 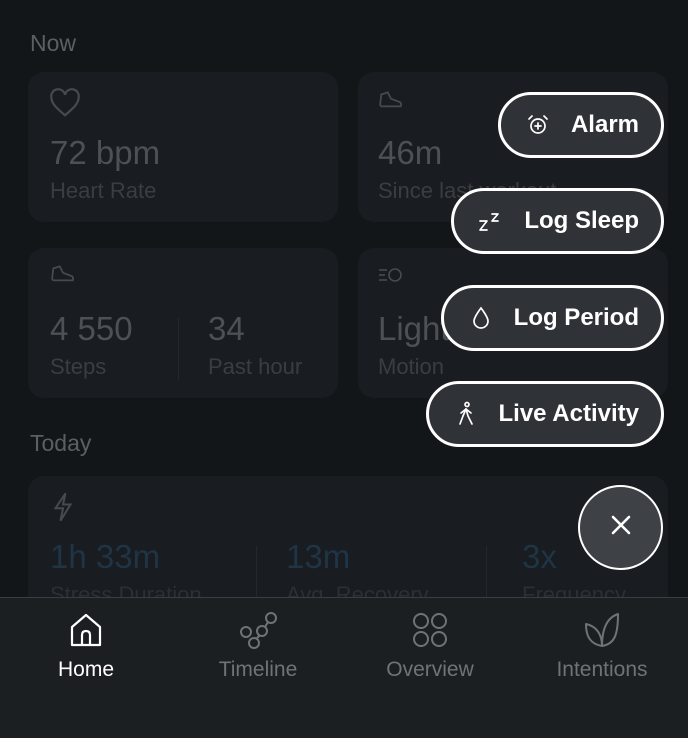 What do you see at coordinates (538, 125) in the screenshot?
I see `alarm-clock-icon` at bounding box center [538, 125].